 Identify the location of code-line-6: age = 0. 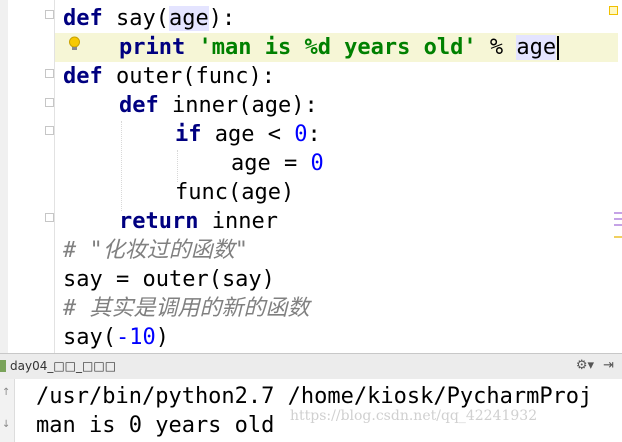
(193, 163).